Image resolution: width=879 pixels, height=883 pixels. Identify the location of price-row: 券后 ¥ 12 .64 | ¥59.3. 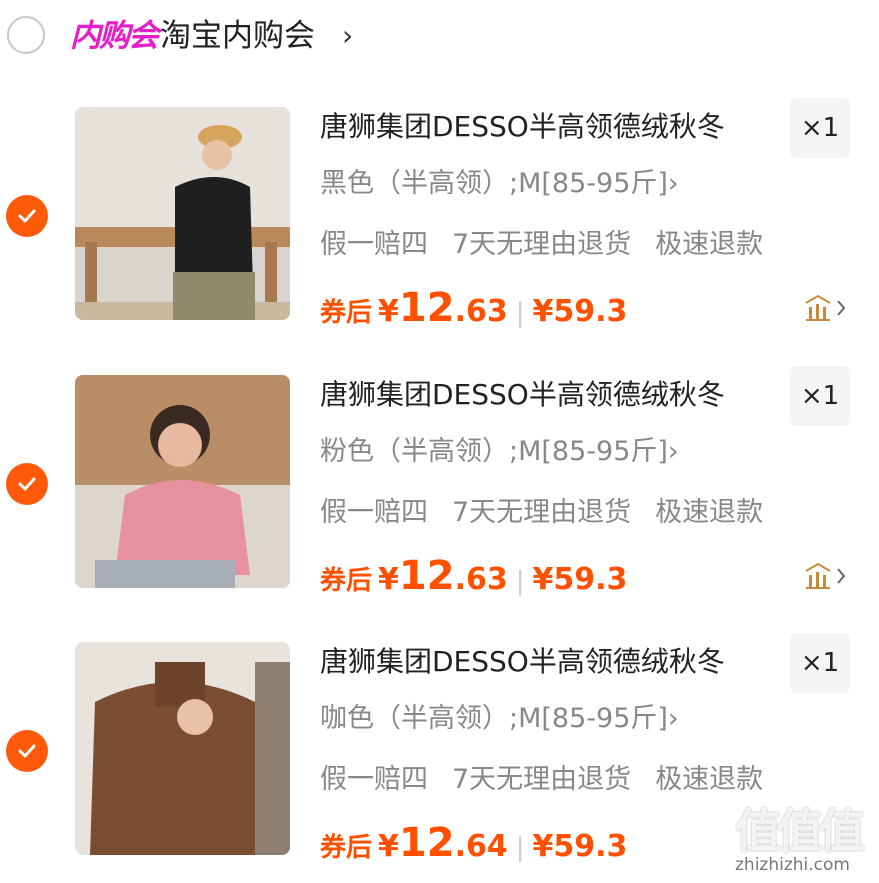
(473, 843).